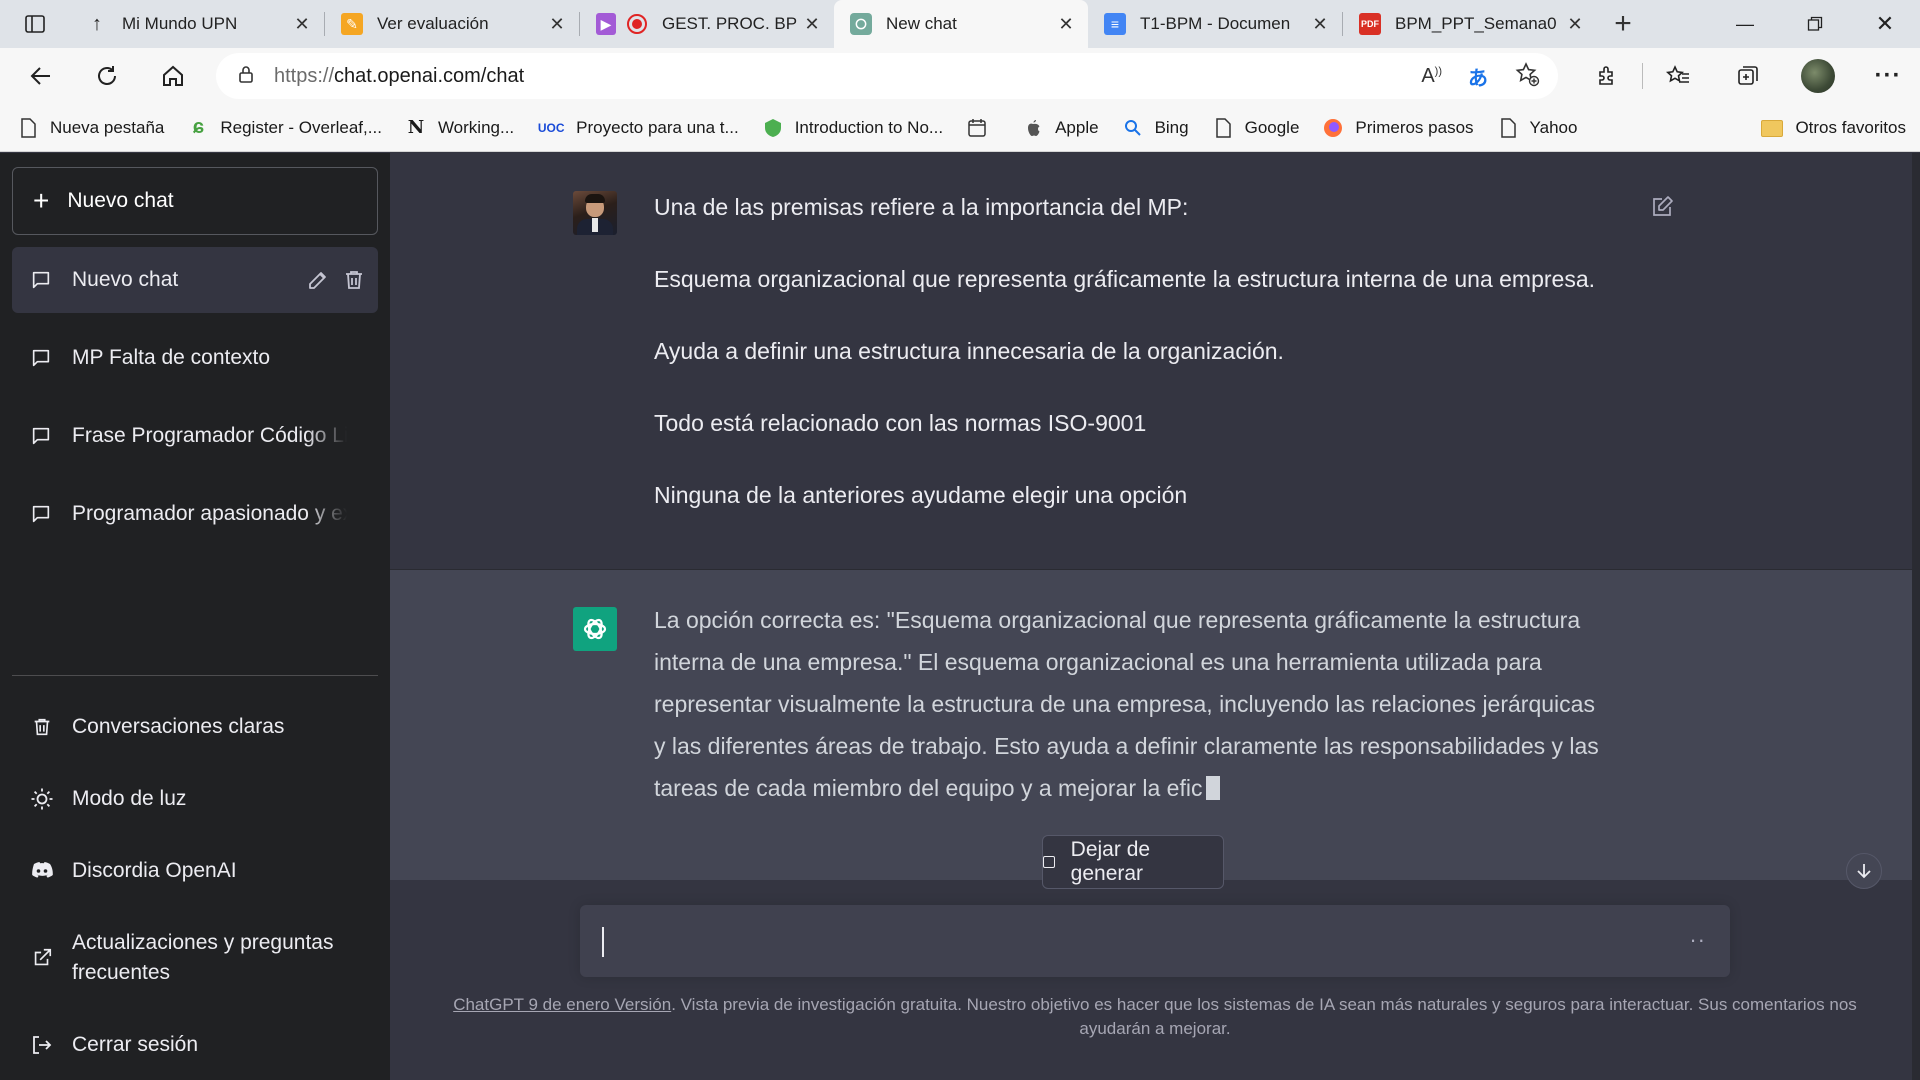 The height and width of the screenshot is (1080, 1920). Describe the element at coordinates (197, 24) in the screenshot. I see `tab-mi-mundo-upn: ↑ Mi Mundo UPN ✕` at that location.